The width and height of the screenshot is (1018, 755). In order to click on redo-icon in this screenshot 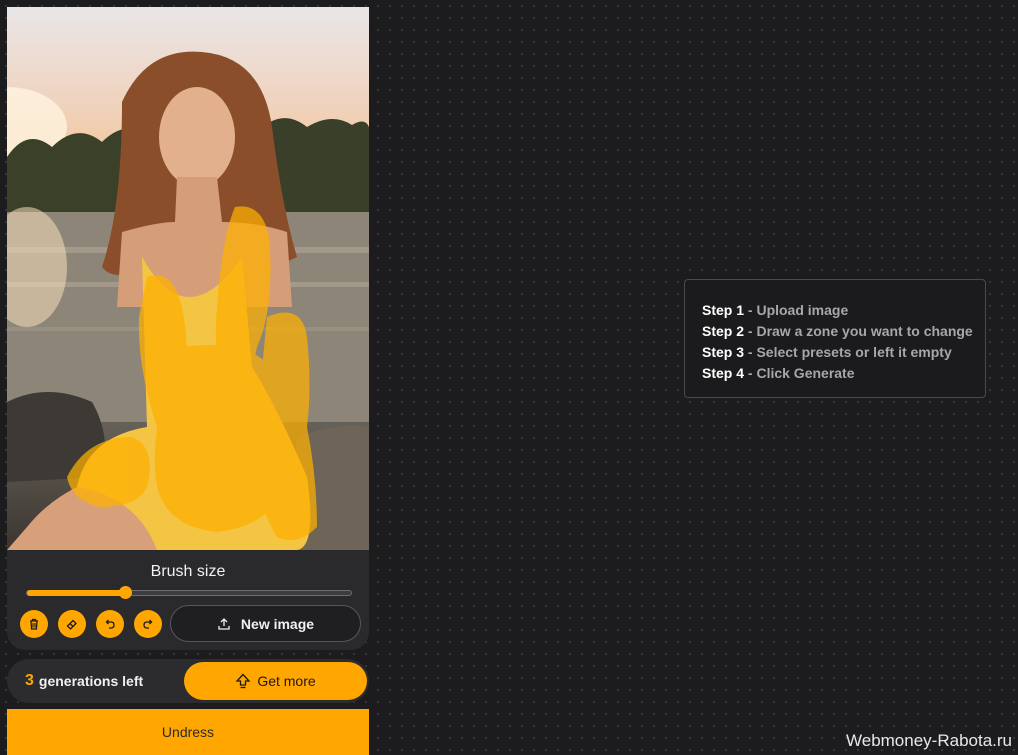, I will do `click(148, 624)`.